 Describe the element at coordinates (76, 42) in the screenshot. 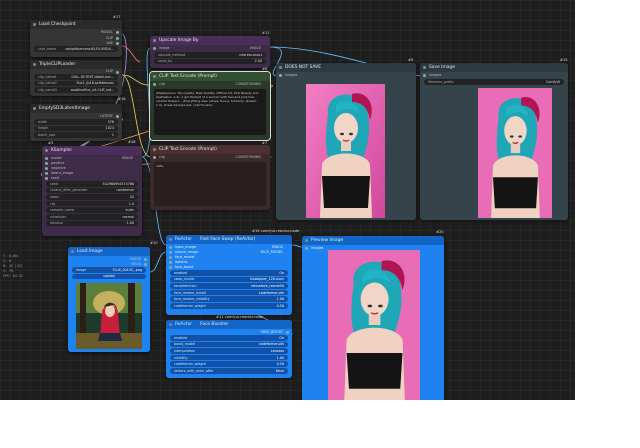

I see `output-vae: VAE` at that location.